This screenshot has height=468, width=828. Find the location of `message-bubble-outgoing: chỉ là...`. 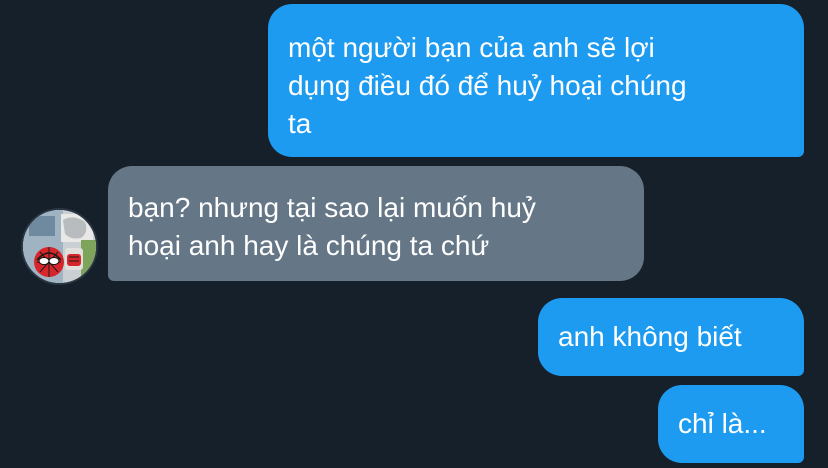

message-bubble-outgoing: chỉ là... is located at coordinates (731, 424).